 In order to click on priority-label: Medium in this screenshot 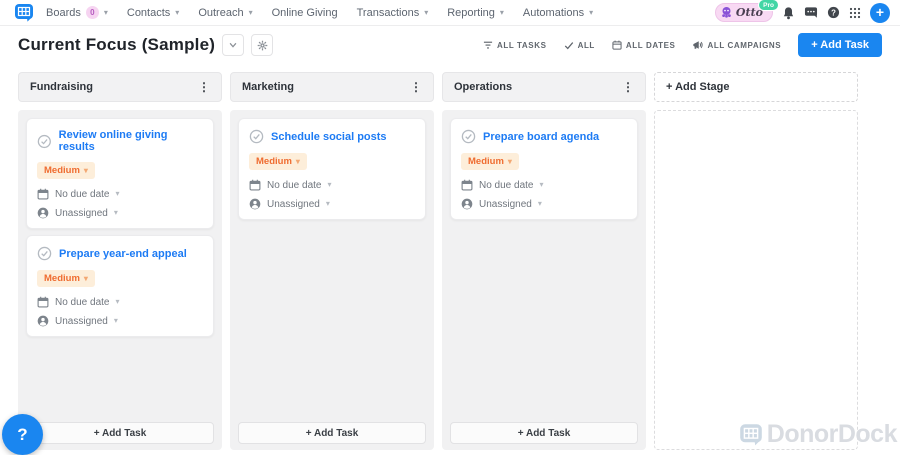, I will do `click(486, 161)`.